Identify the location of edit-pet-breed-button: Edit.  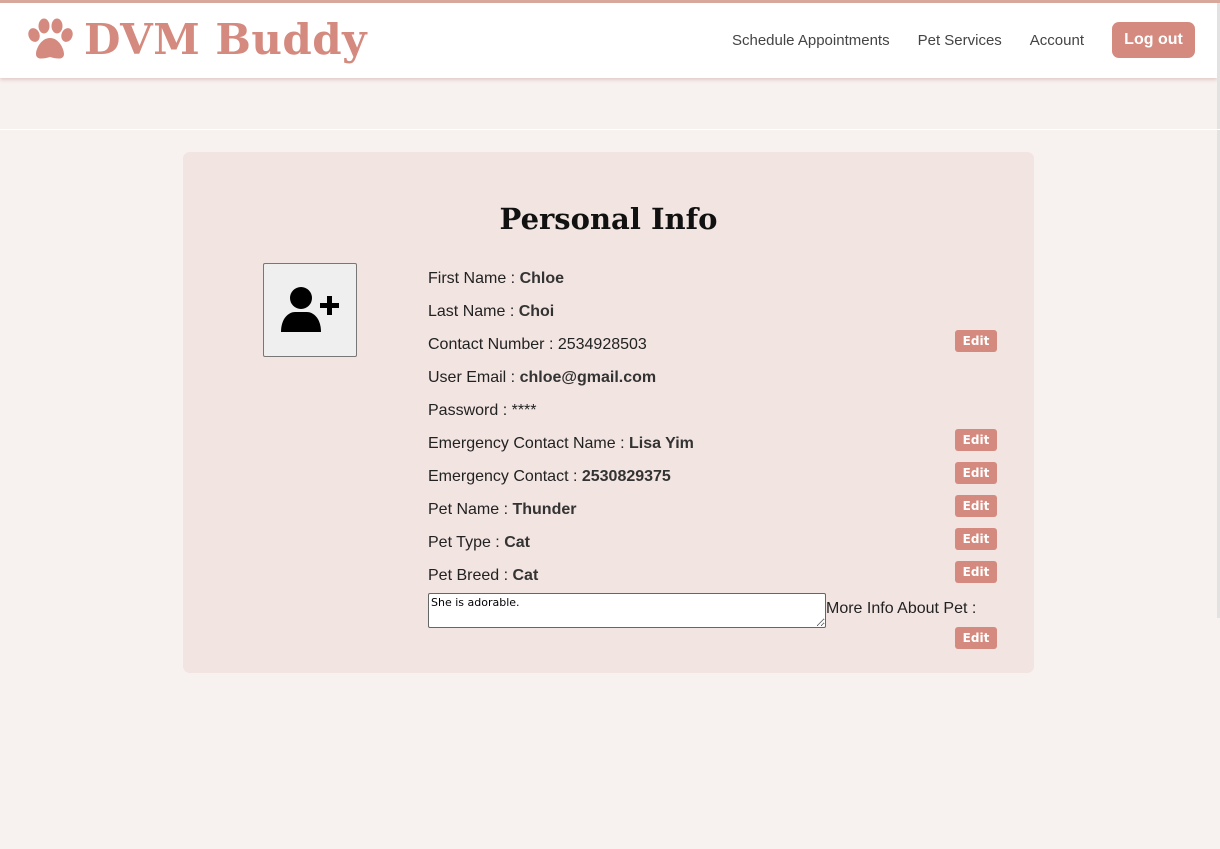
(976, 572).